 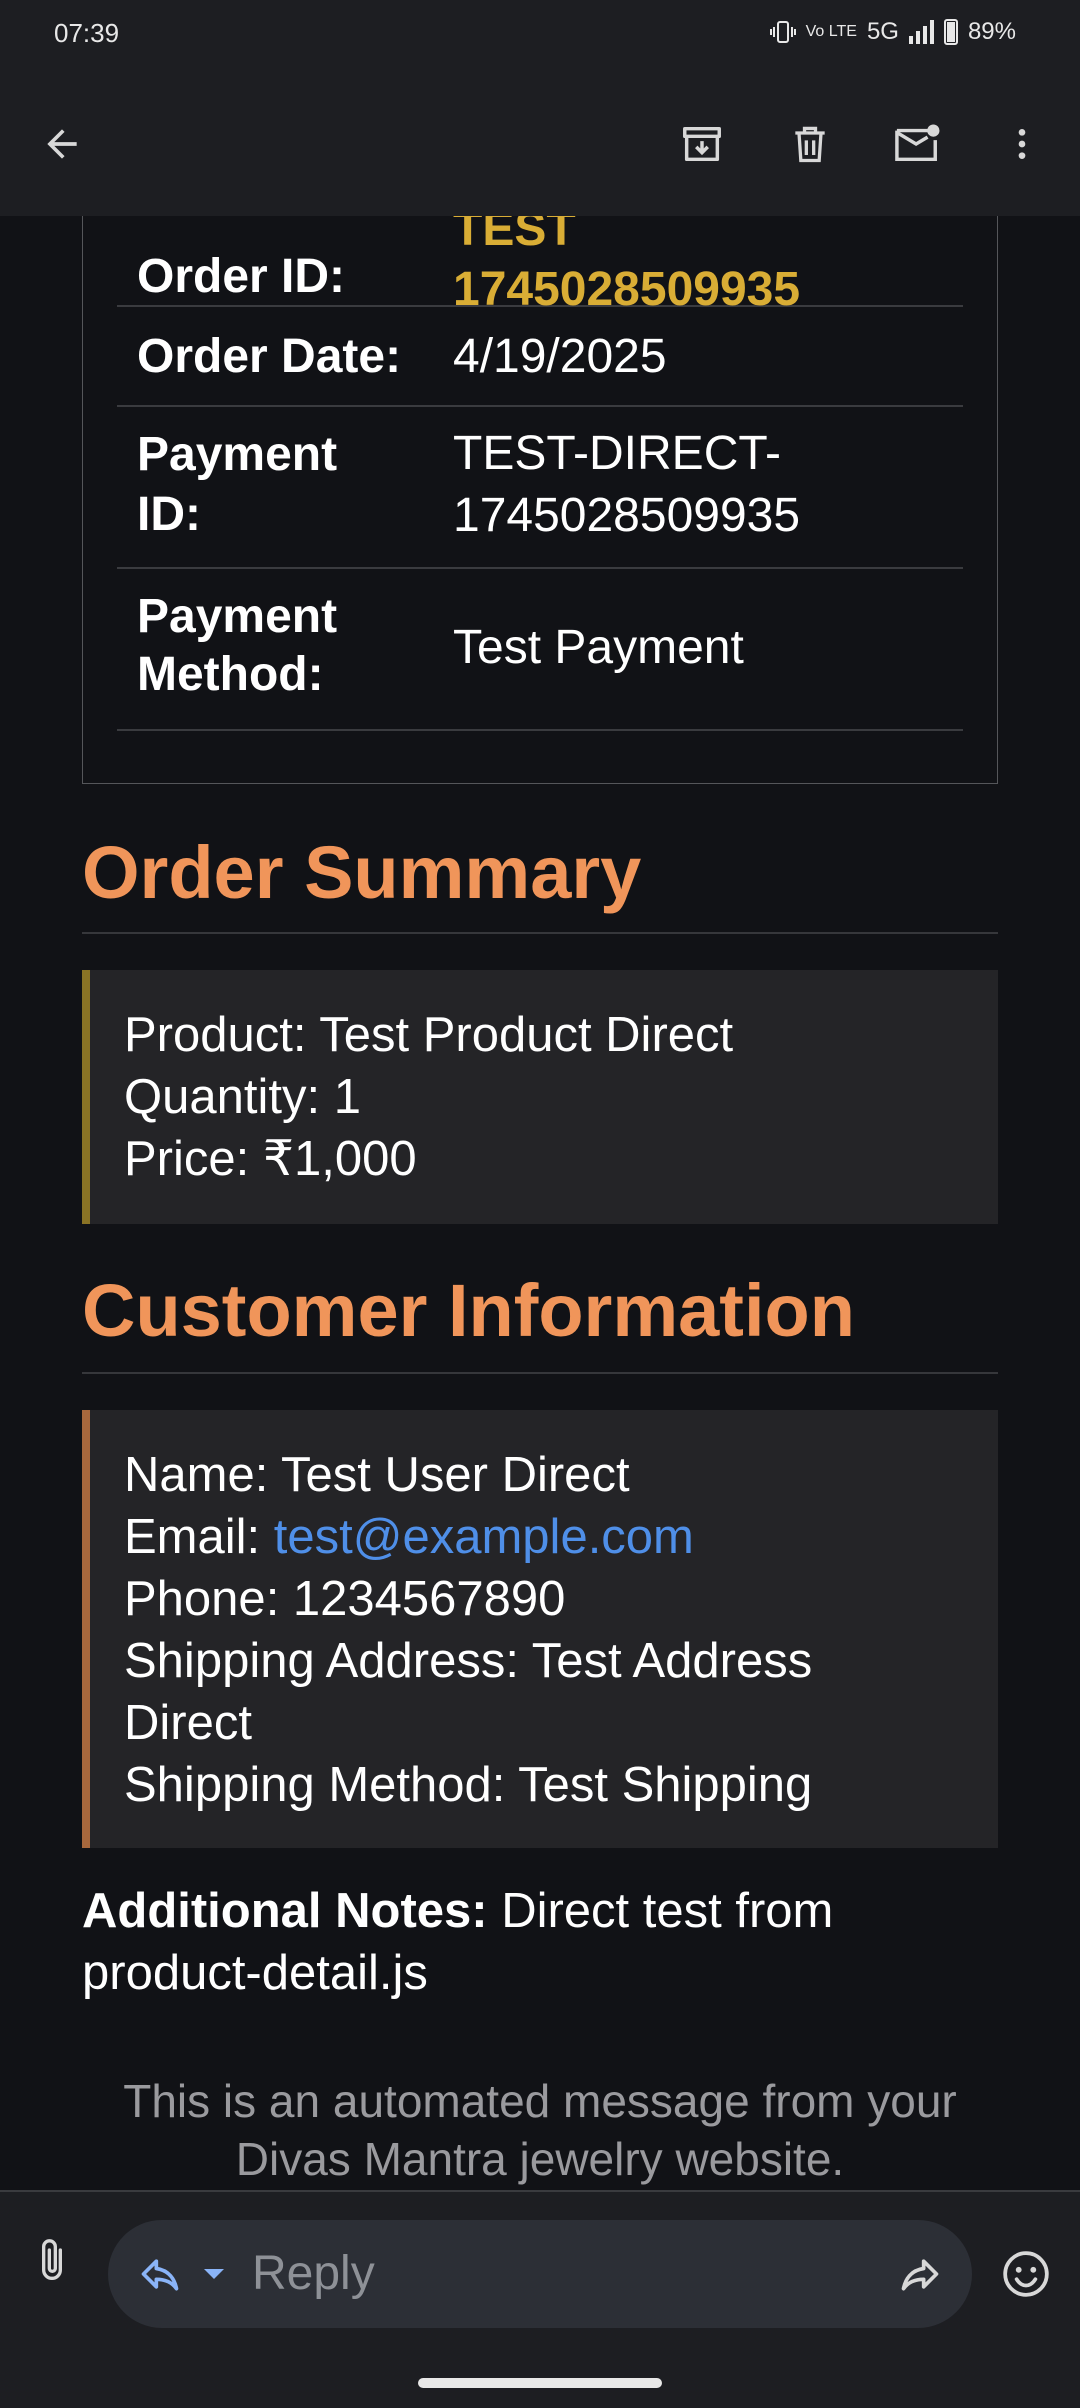 I want to click on reply-bar: Reply, so click(x=540, y=2299).